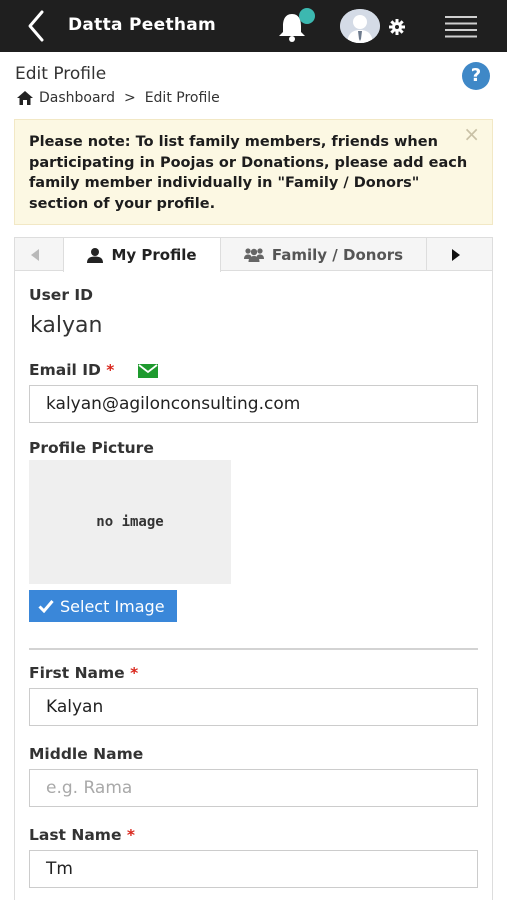  What do you see at coordinates (77, 673) in the screenshot?
I see `first-name-label-text: First Name` at bounding box center [77, 673].